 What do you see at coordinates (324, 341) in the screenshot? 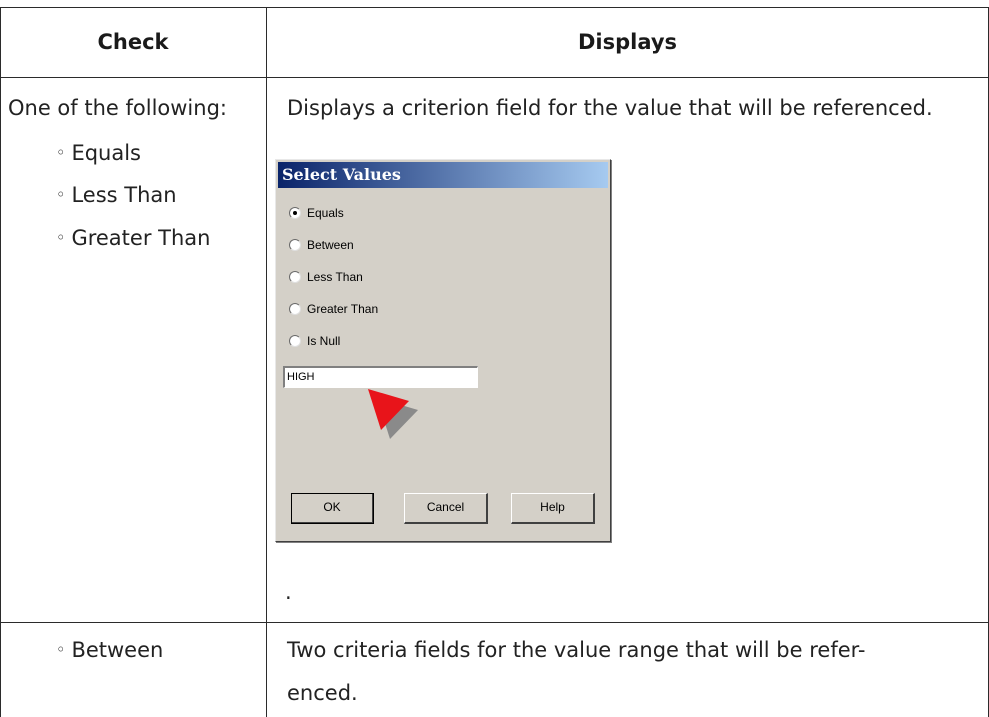
I see `radio-label: Is Null` at bounding box center [324, 341].